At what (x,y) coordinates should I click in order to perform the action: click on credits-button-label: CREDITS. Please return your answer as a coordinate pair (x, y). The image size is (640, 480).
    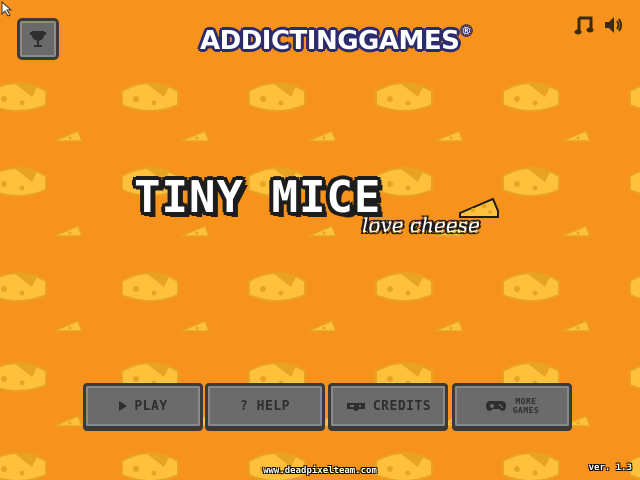
    Looking at the image, I should click on (402, 406).